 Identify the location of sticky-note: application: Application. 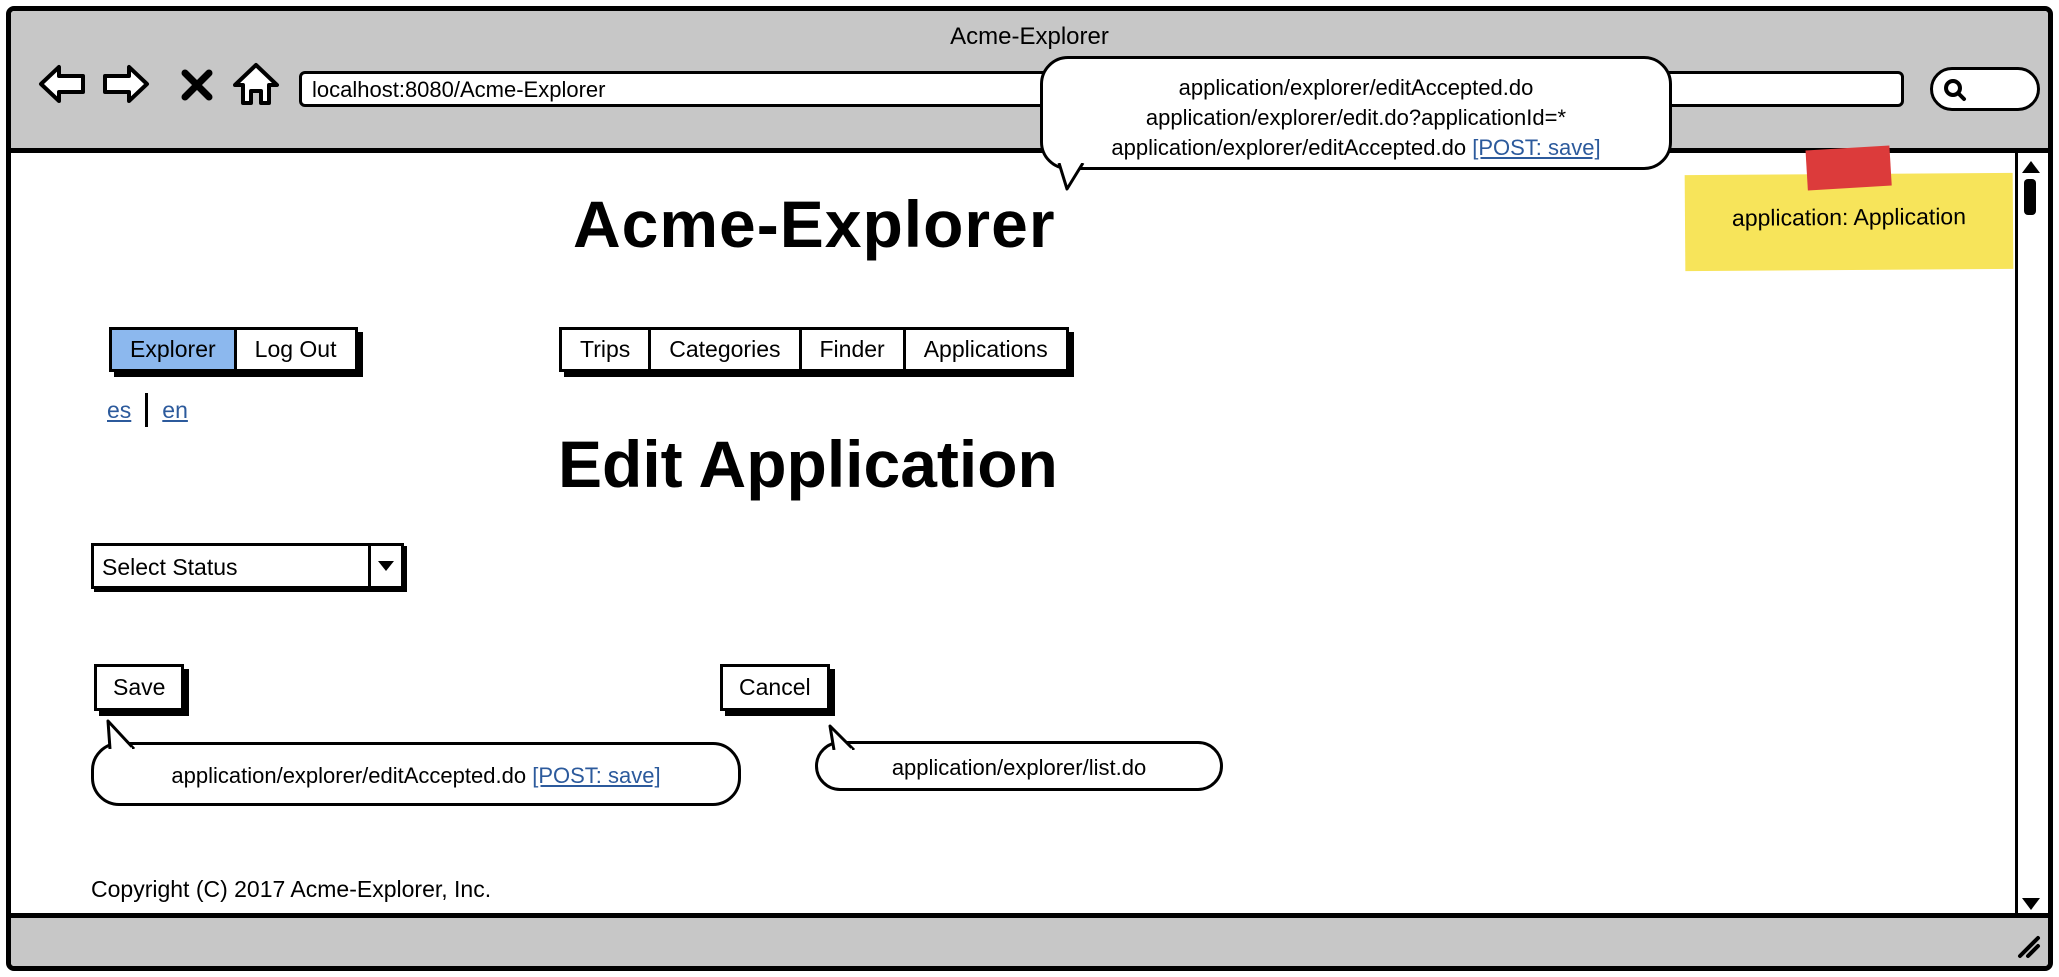
(1849, 208).